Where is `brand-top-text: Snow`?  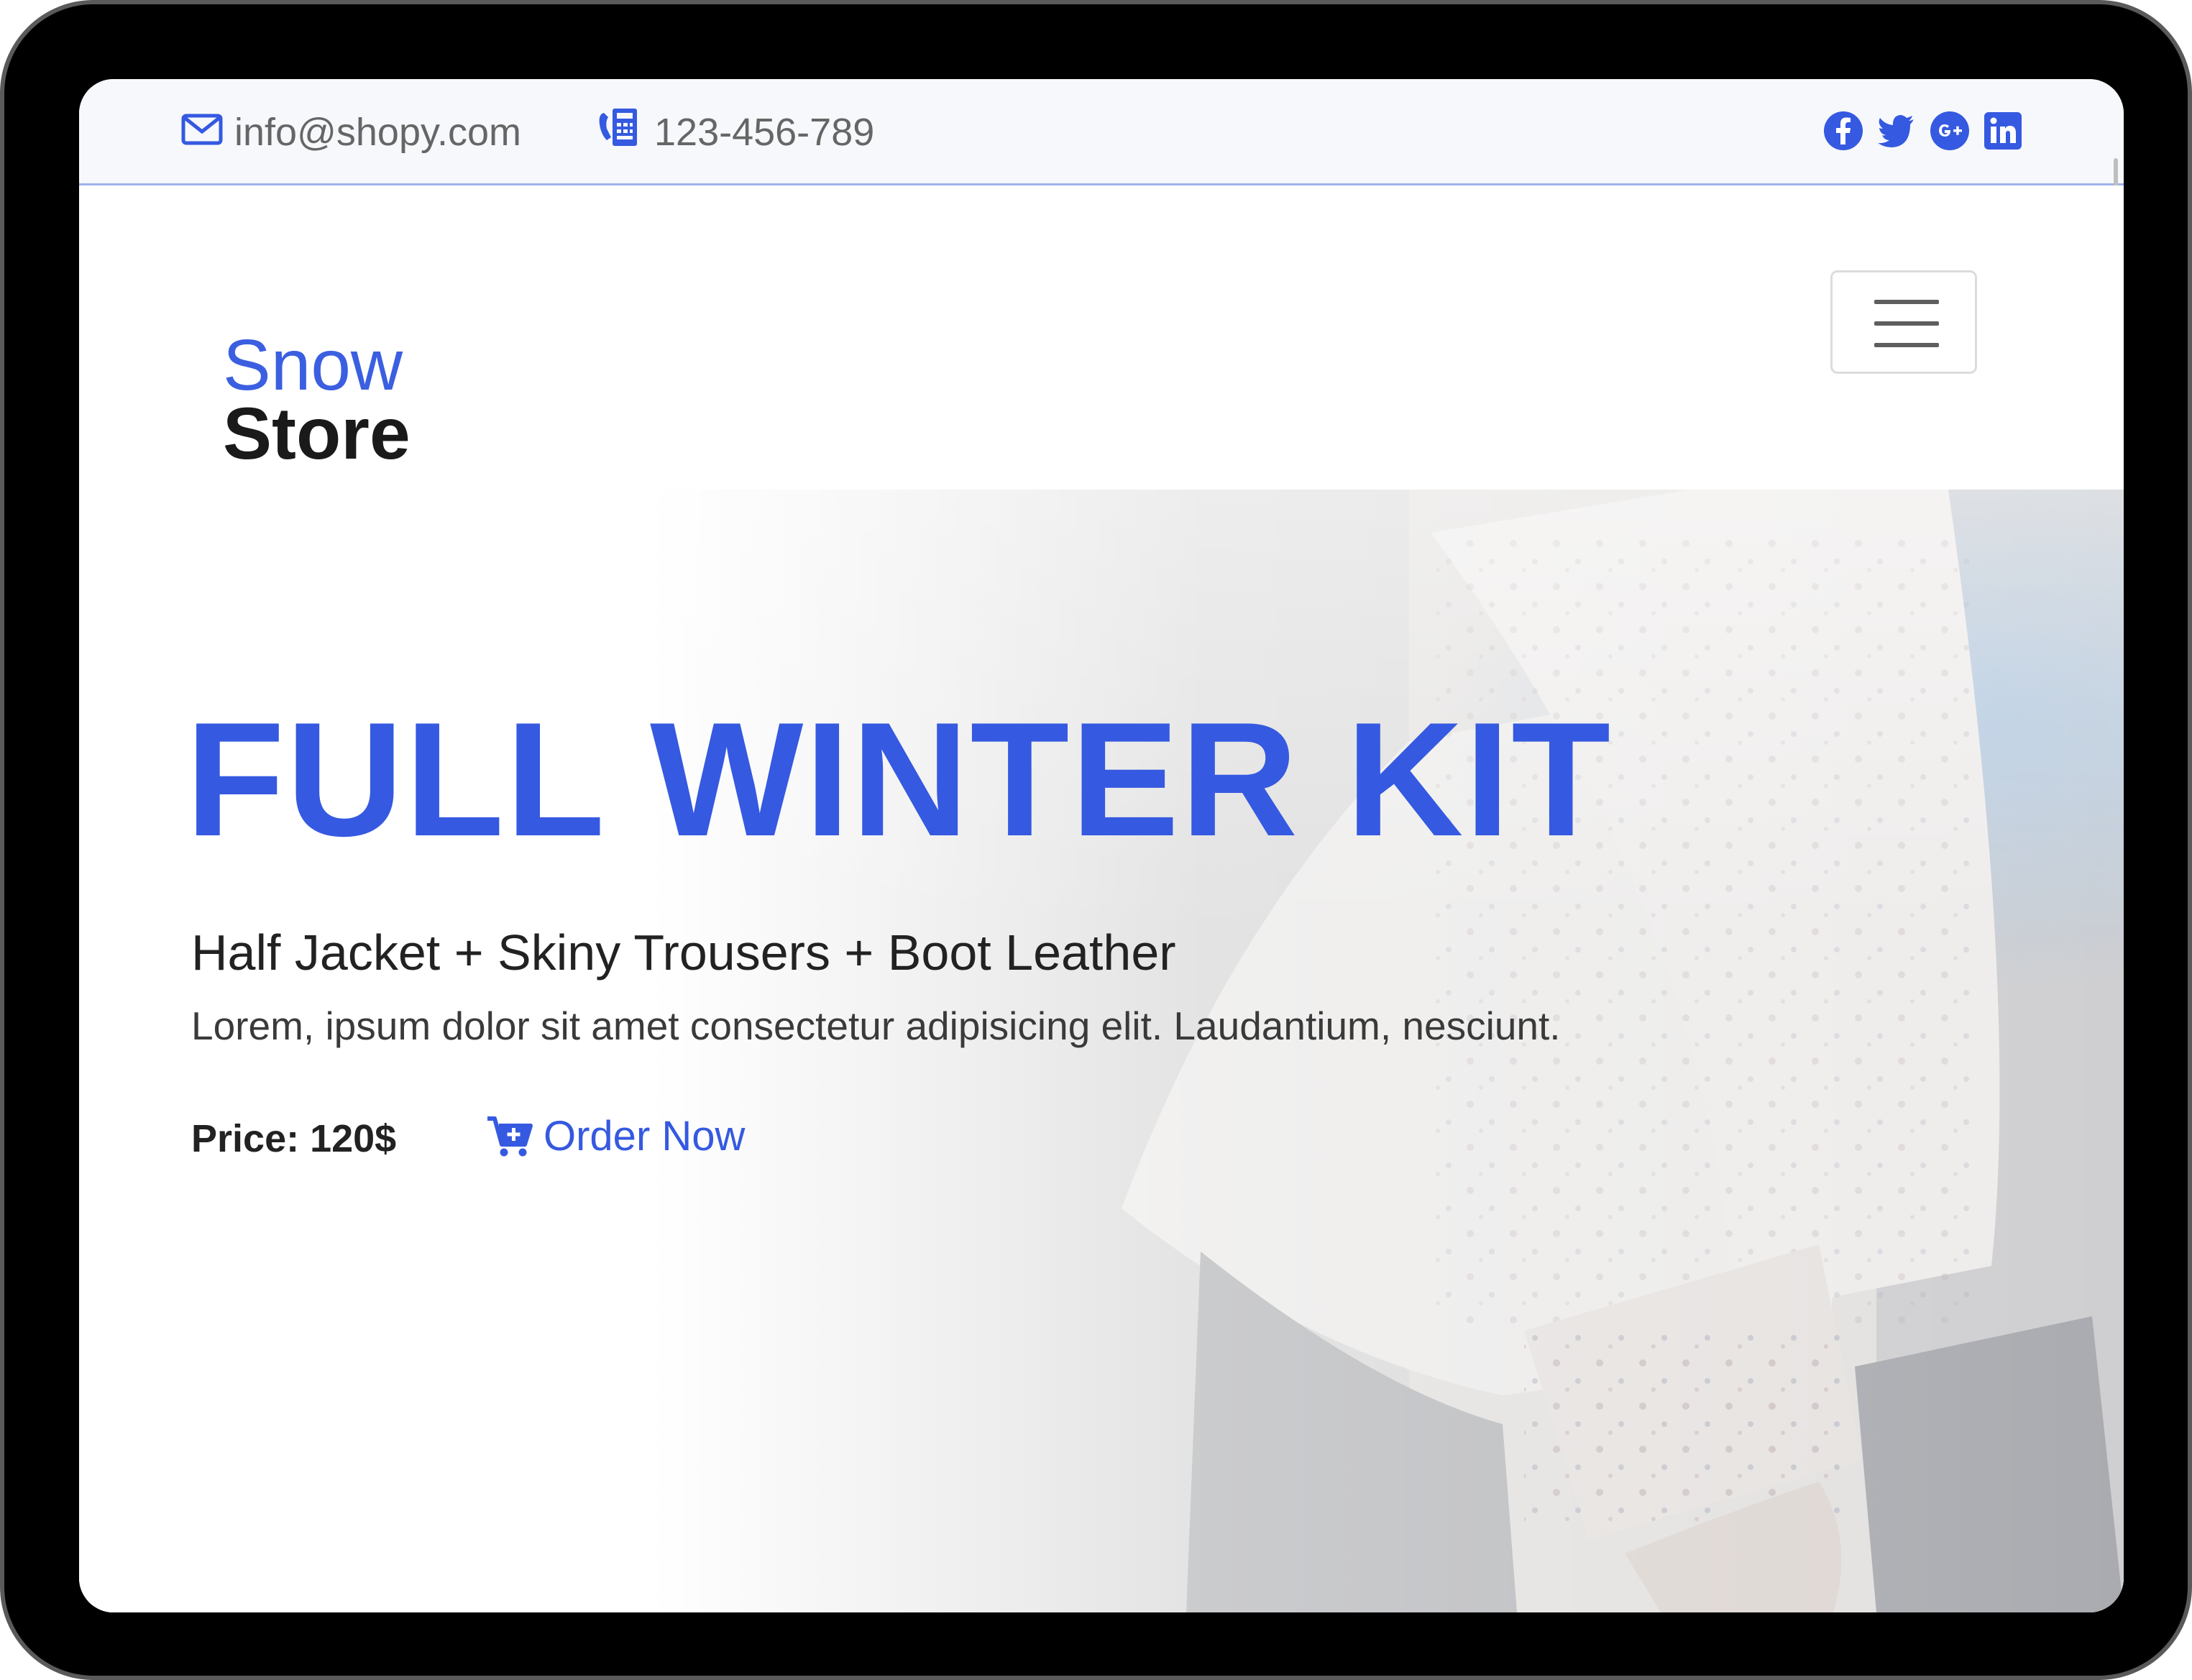
brand-top-text: Snow is located at coordinates (313, 365).